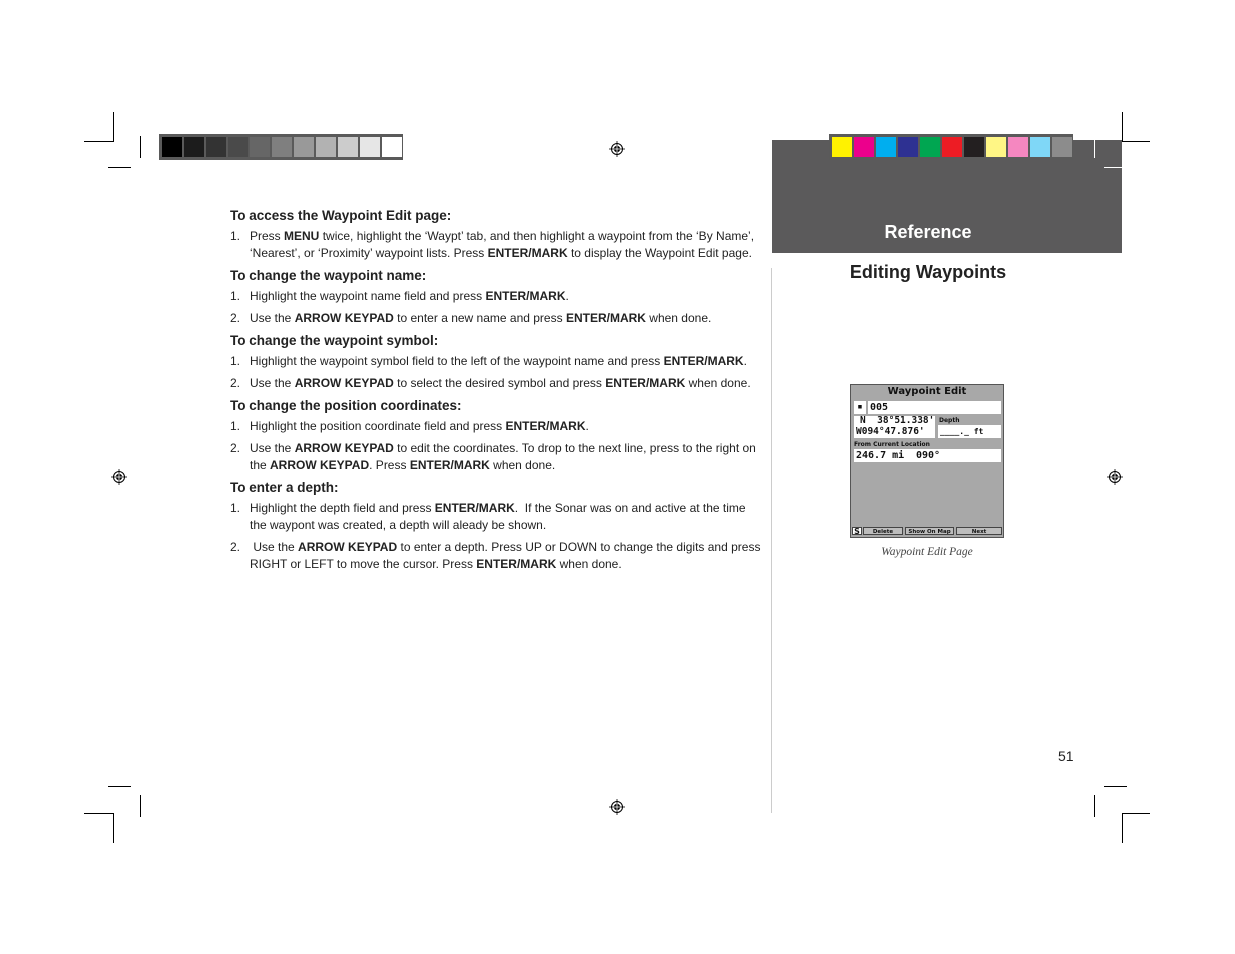 This screenshot has width=1235, height=954. Describe the element at coordinates (341, 215) in the screenshot. I see `instruction-heading: To access the Waypoint Edit page:` at that location.